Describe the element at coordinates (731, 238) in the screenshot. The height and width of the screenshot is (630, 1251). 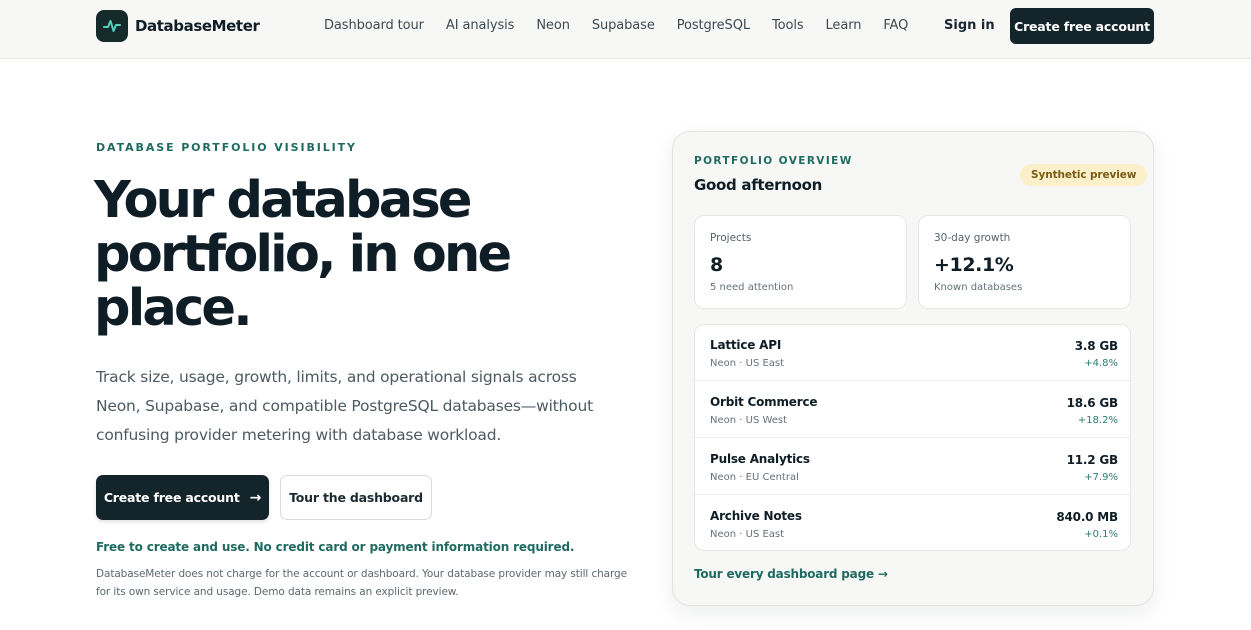
I see `stat-label: Projects` at that location.